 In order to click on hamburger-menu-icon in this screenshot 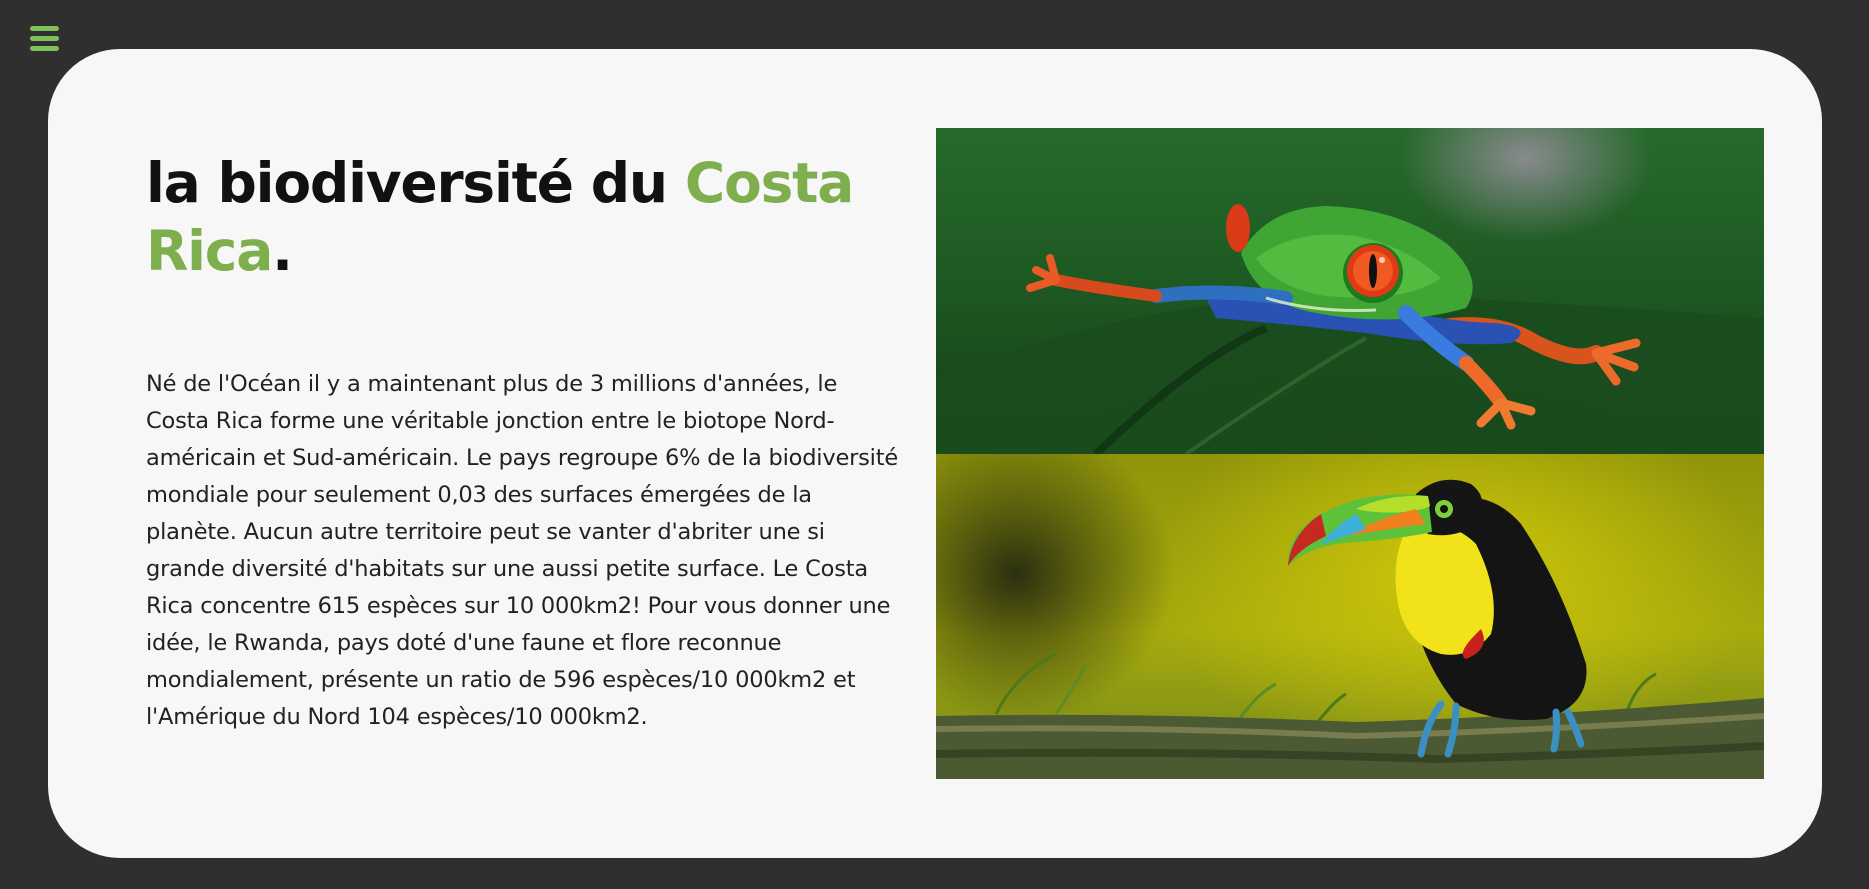, I will do `click(44, 39)`.